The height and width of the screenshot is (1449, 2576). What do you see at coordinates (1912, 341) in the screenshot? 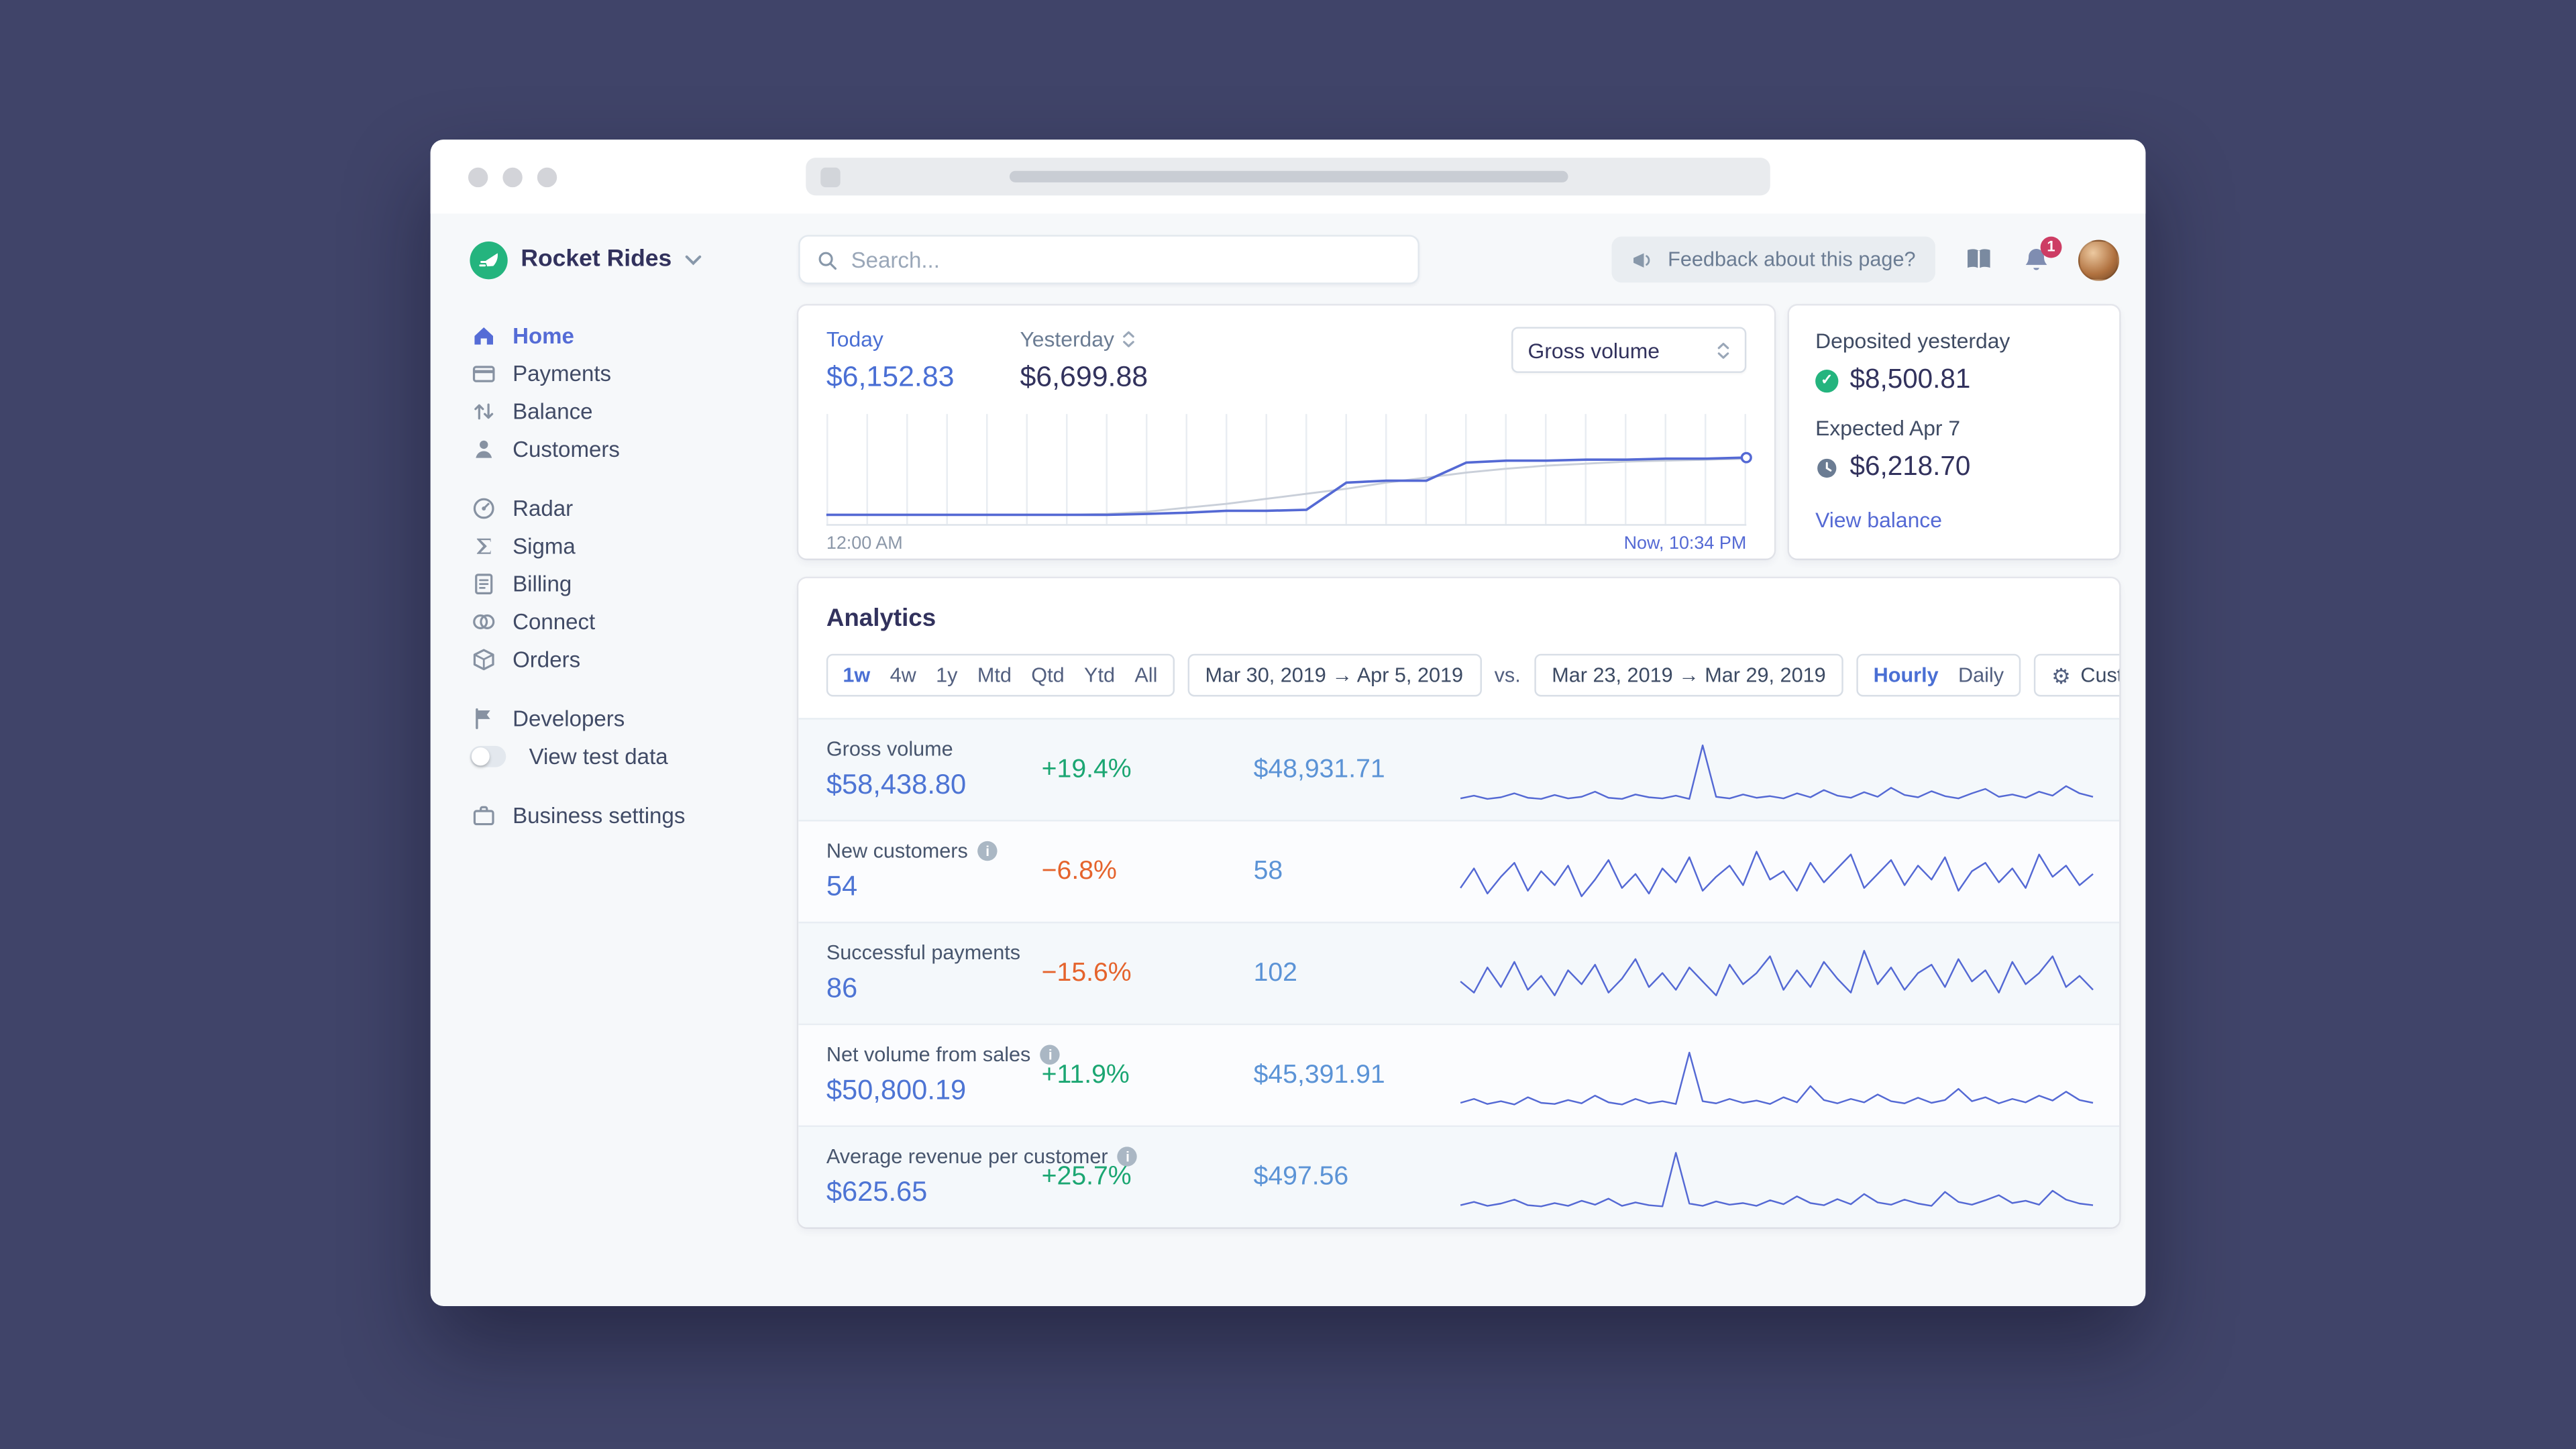
I see `deposited-label: Deposited yesterday` at bounding box center [1912, 341].